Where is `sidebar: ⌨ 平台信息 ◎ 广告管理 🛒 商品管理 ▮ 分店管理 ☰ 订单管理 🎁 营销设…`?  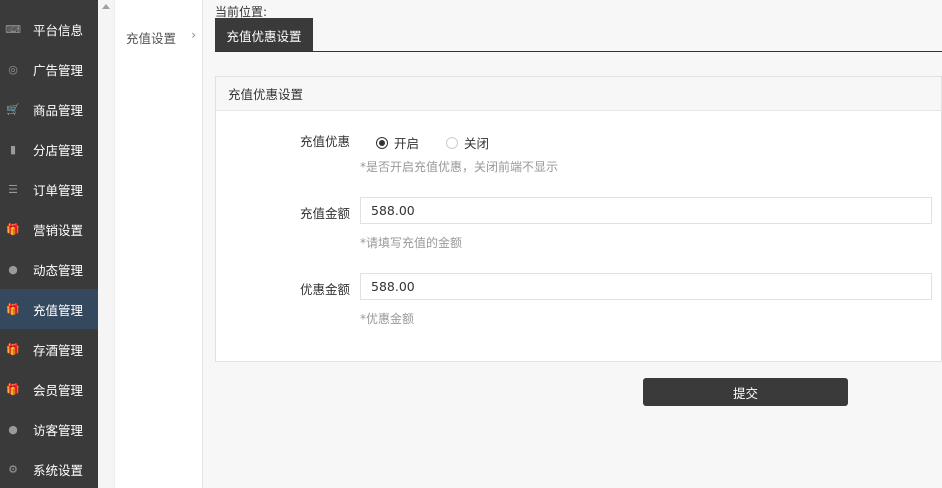 sidebar: ⌨ 平台信息 ◎ 广告管理 🛒 商品管理 ▮ 分店管理 ☰ 订单管理 🎁 营销设… is located at coordinates (49, 244).